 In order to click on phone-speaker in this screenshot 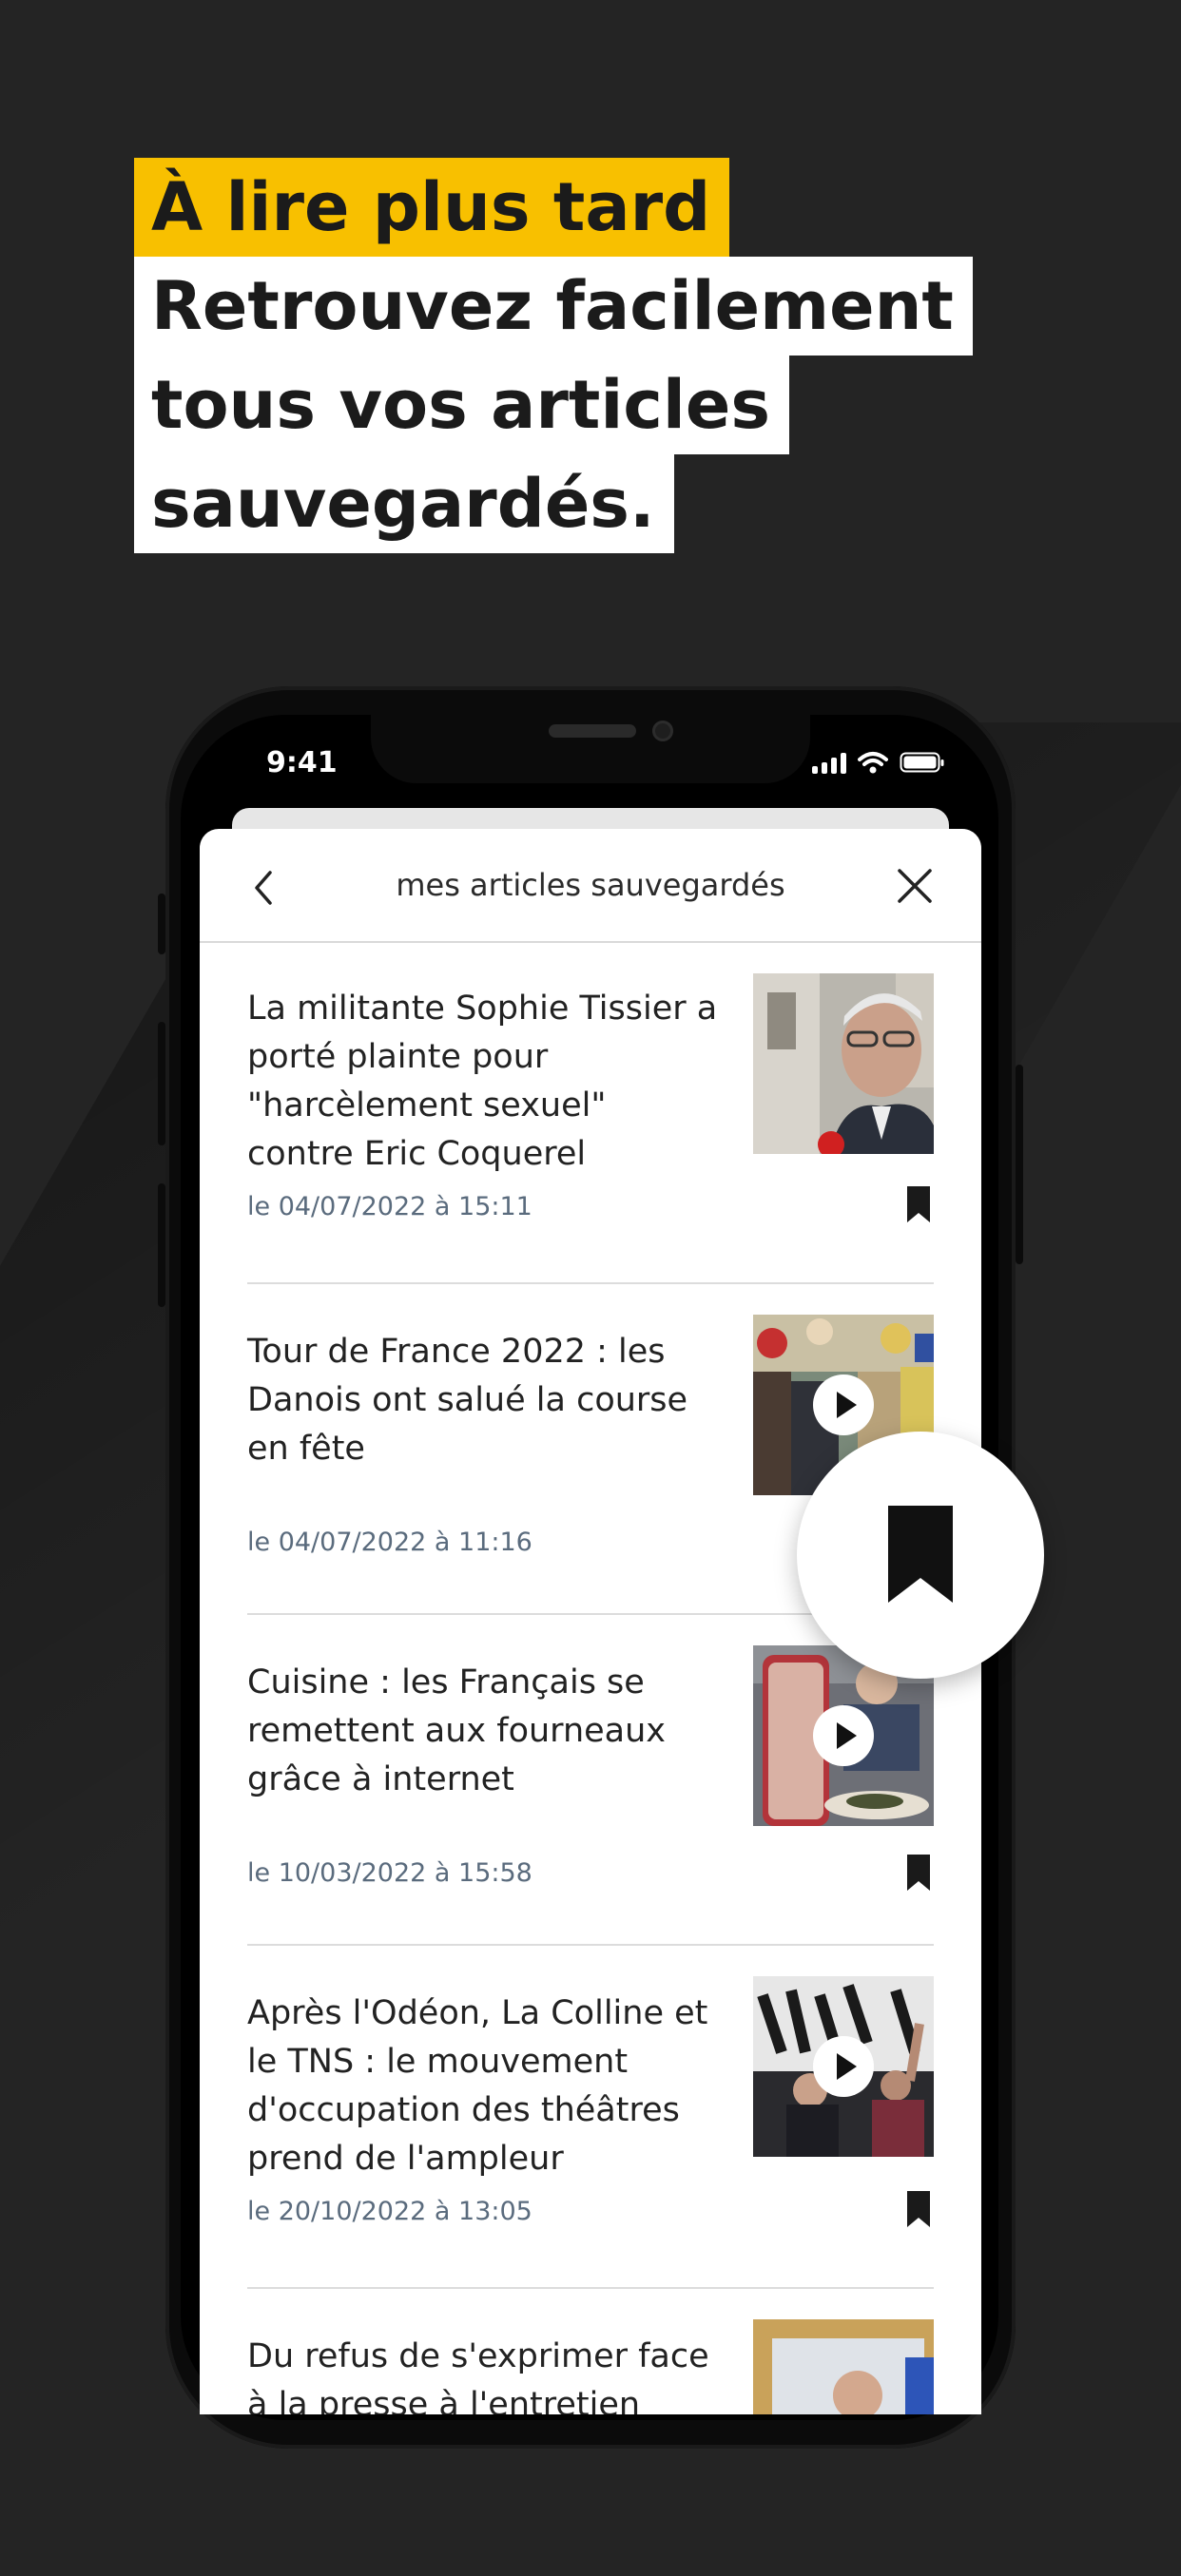, I will do `click(592, 731)`.